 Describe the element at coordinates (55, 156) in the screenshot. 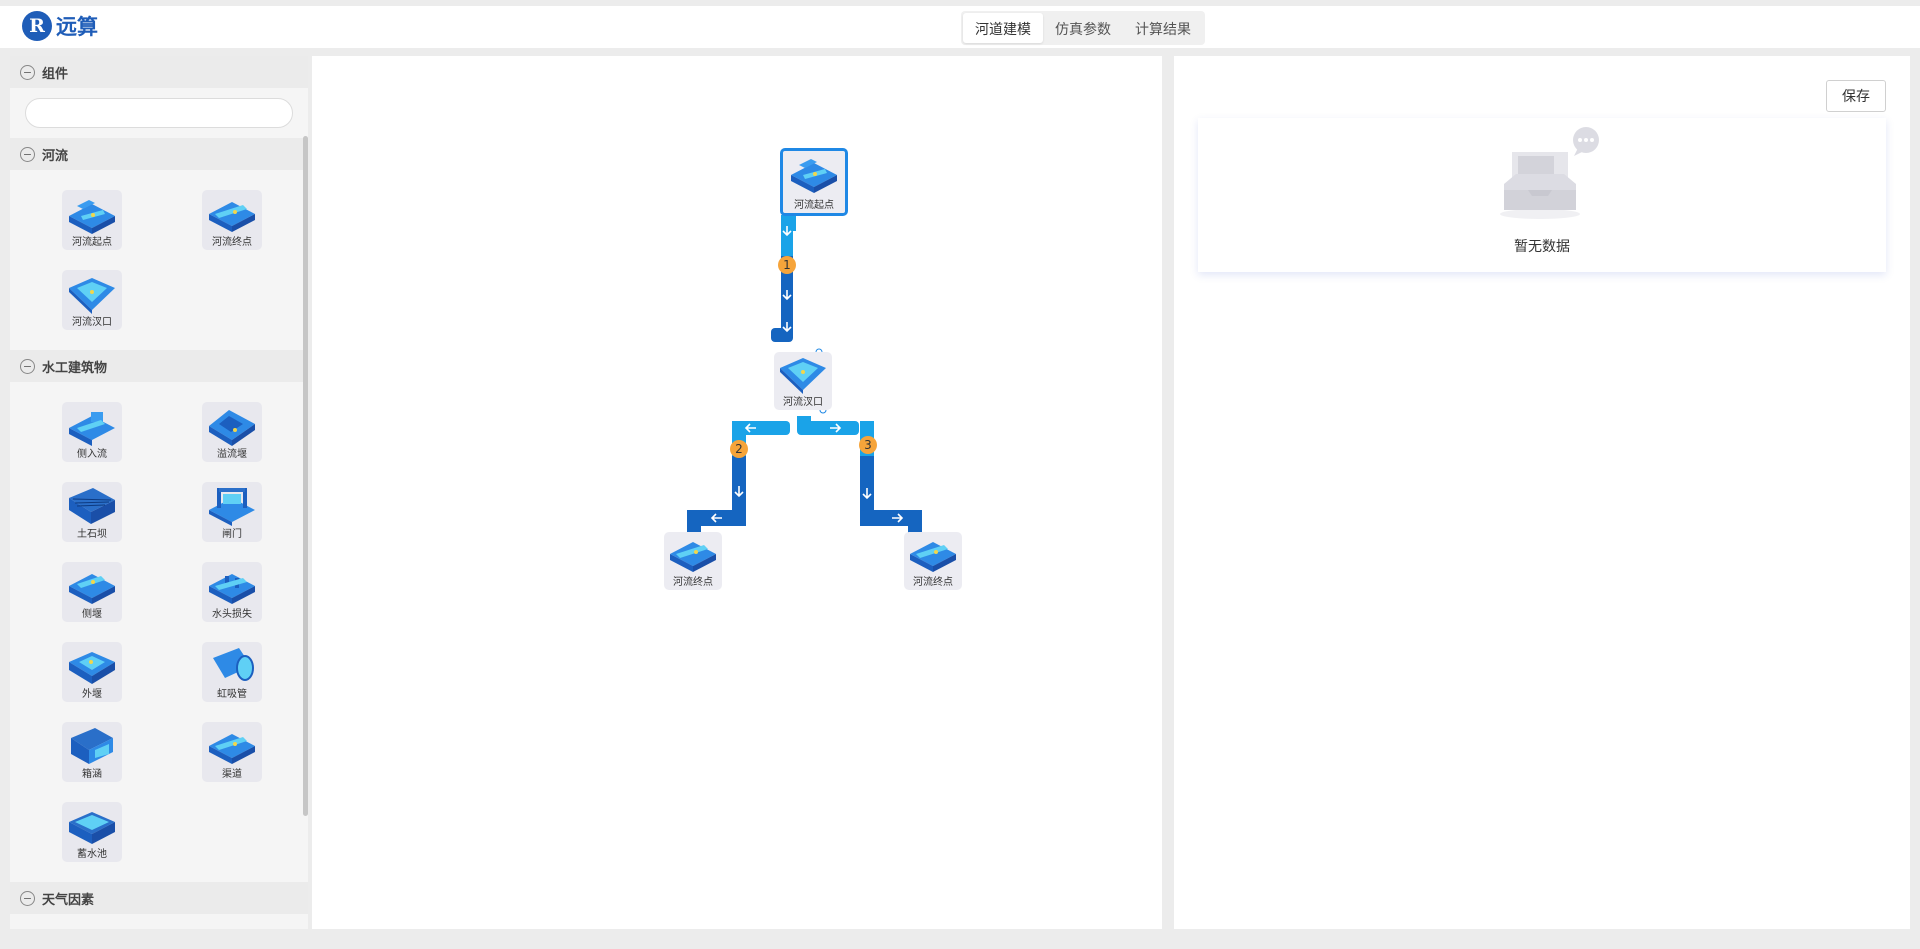

I see `section-title: 河流` at that location.